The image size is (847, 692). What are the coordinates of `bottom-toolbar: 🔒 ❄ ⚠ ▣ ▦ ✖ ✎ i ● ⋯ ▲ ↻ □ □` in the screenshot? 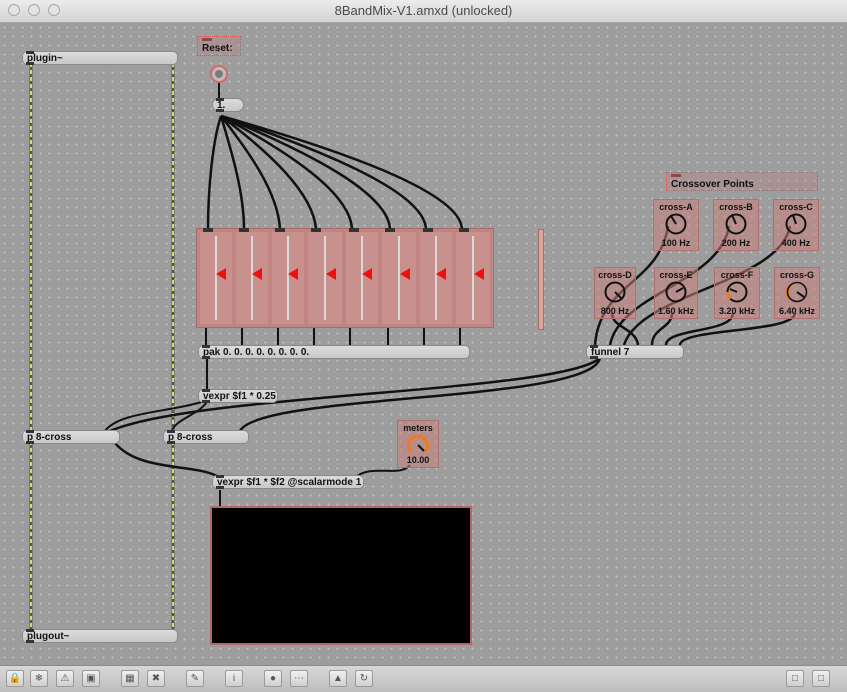 It's located at (423, 678).